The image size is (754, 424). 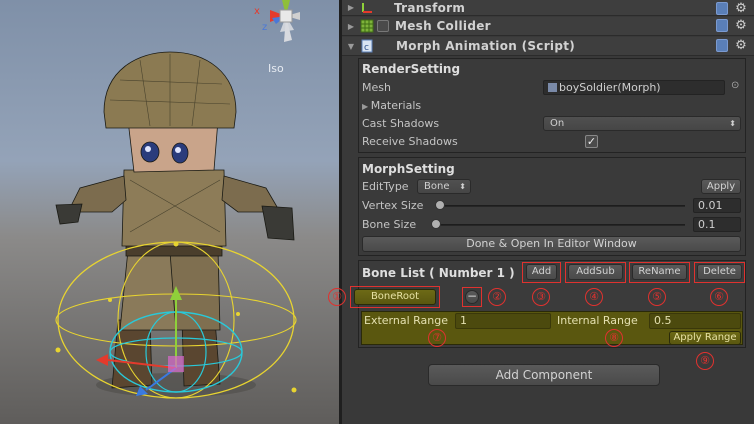 I want to click on receive-shadows-label: Receive Shadows, so click(x=410, y=141).